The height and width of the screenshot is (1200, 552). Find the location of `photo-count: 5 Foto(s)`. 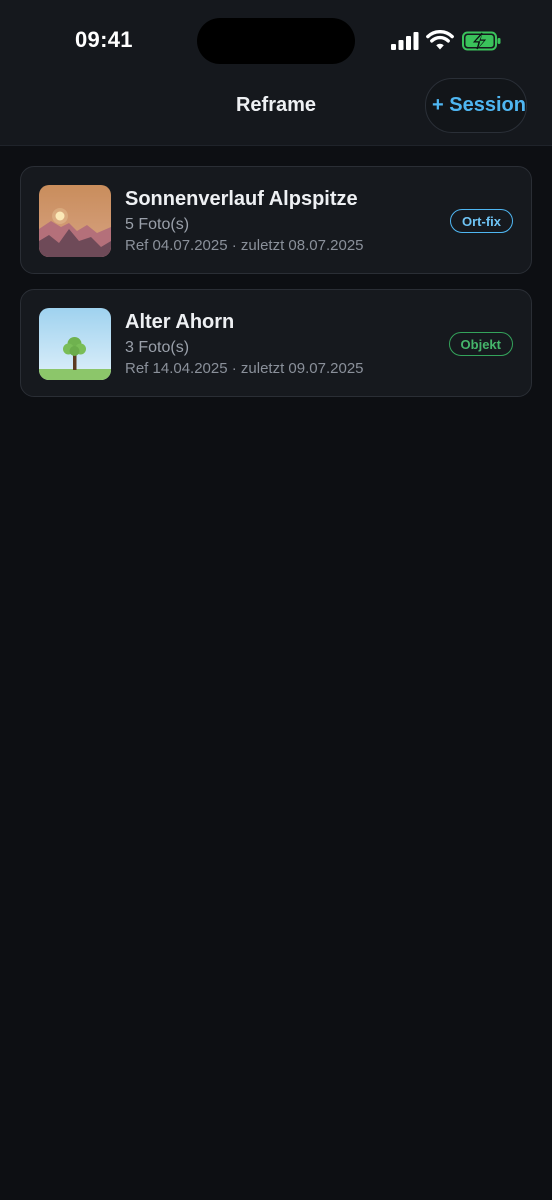

photo-count: 5 Foto(s) is located at coordinates (157, 224).